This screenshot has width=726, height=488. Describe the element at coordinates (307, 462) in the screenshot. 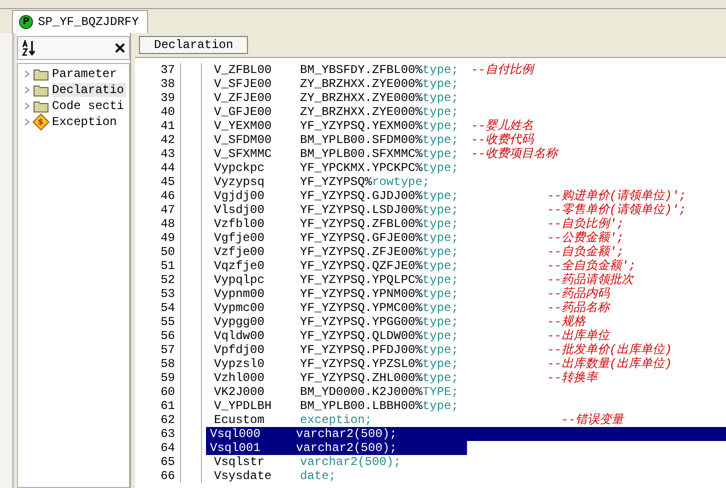

I see `code-line: Vsqlstr varchar2(500);` at that location.